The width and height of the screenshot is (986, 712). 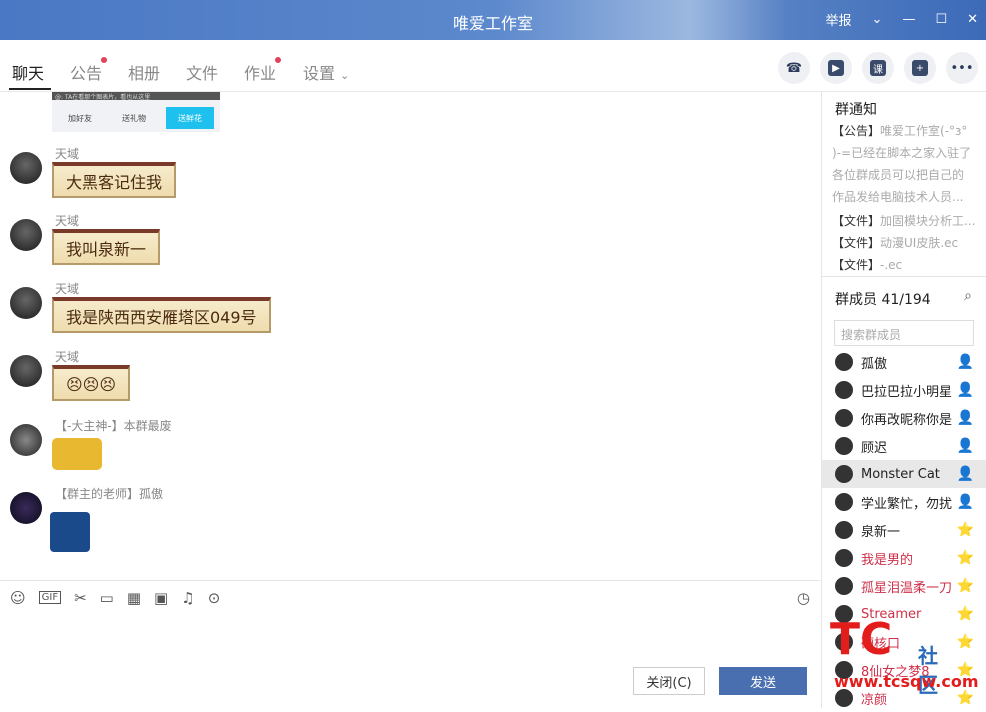 What do you see at coordinates (907, 392) in the screenshot?
I see `member-name: 巴拉巴拉小明星` at bounding box center [907, 392].